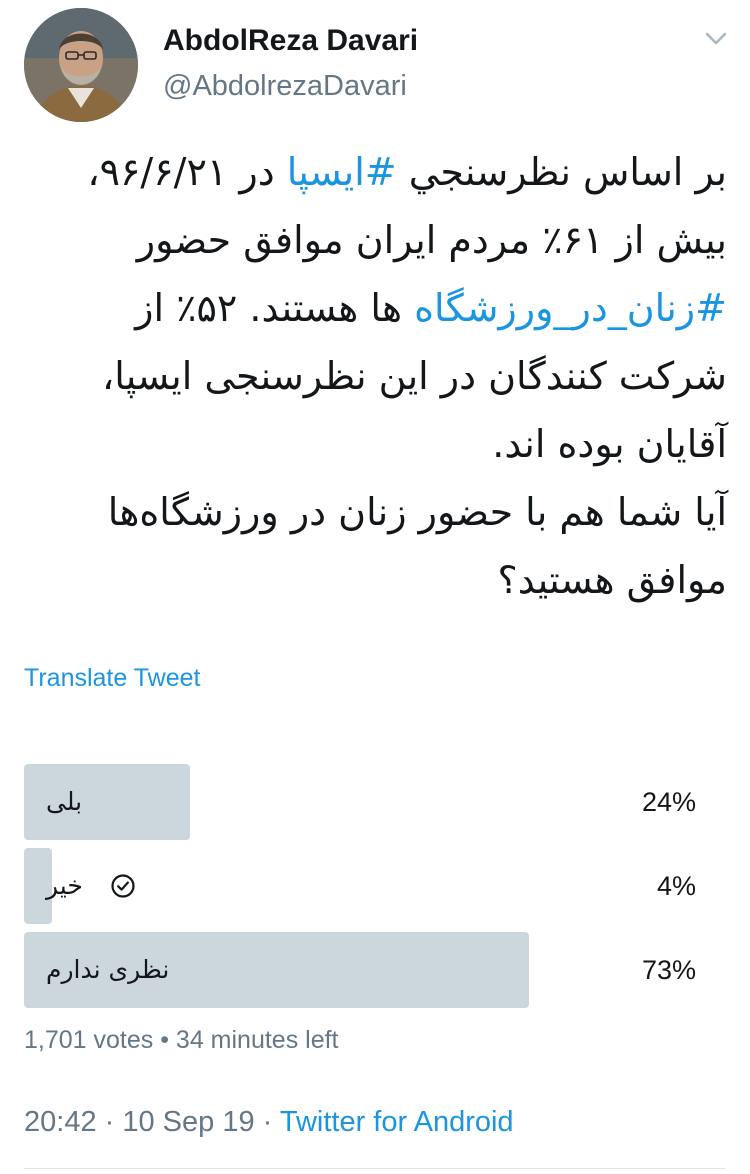 The image size is (750, 1174). Describe the element at coordinates (64, 801) in the screenshot. I see `poll-option-label: بلی` at that location.